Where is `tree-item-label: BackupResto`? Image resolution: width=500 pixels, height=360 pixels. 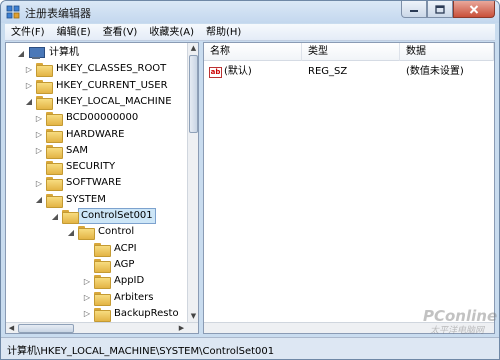 tree-item-label: BackupResto is located at coordinates (146, 313).